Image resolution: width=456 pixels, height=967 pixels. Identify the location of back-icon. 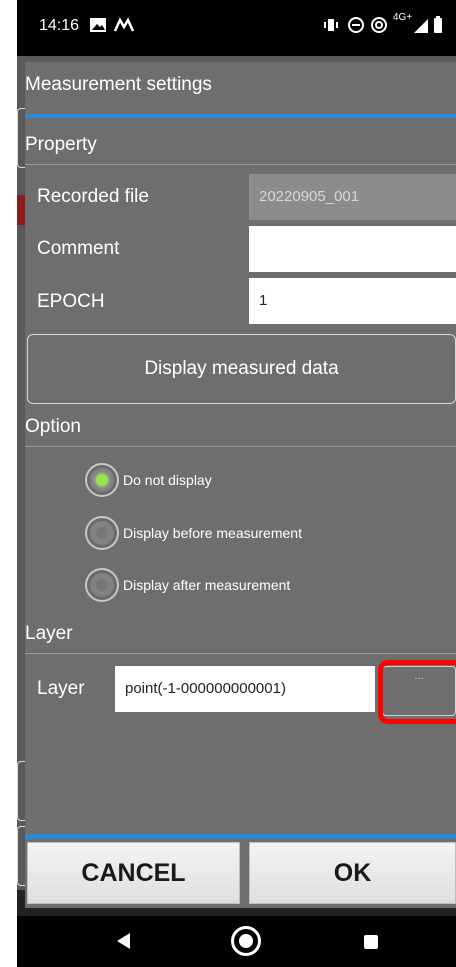
(123, 941).